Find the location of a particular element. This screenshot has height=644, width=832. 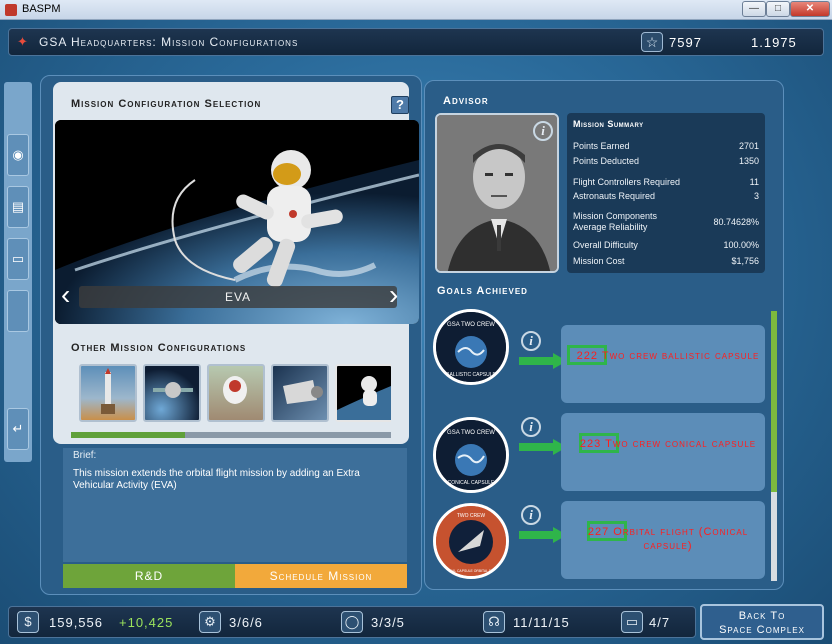

goal-number: 222 is located at coordinates (587, 356).